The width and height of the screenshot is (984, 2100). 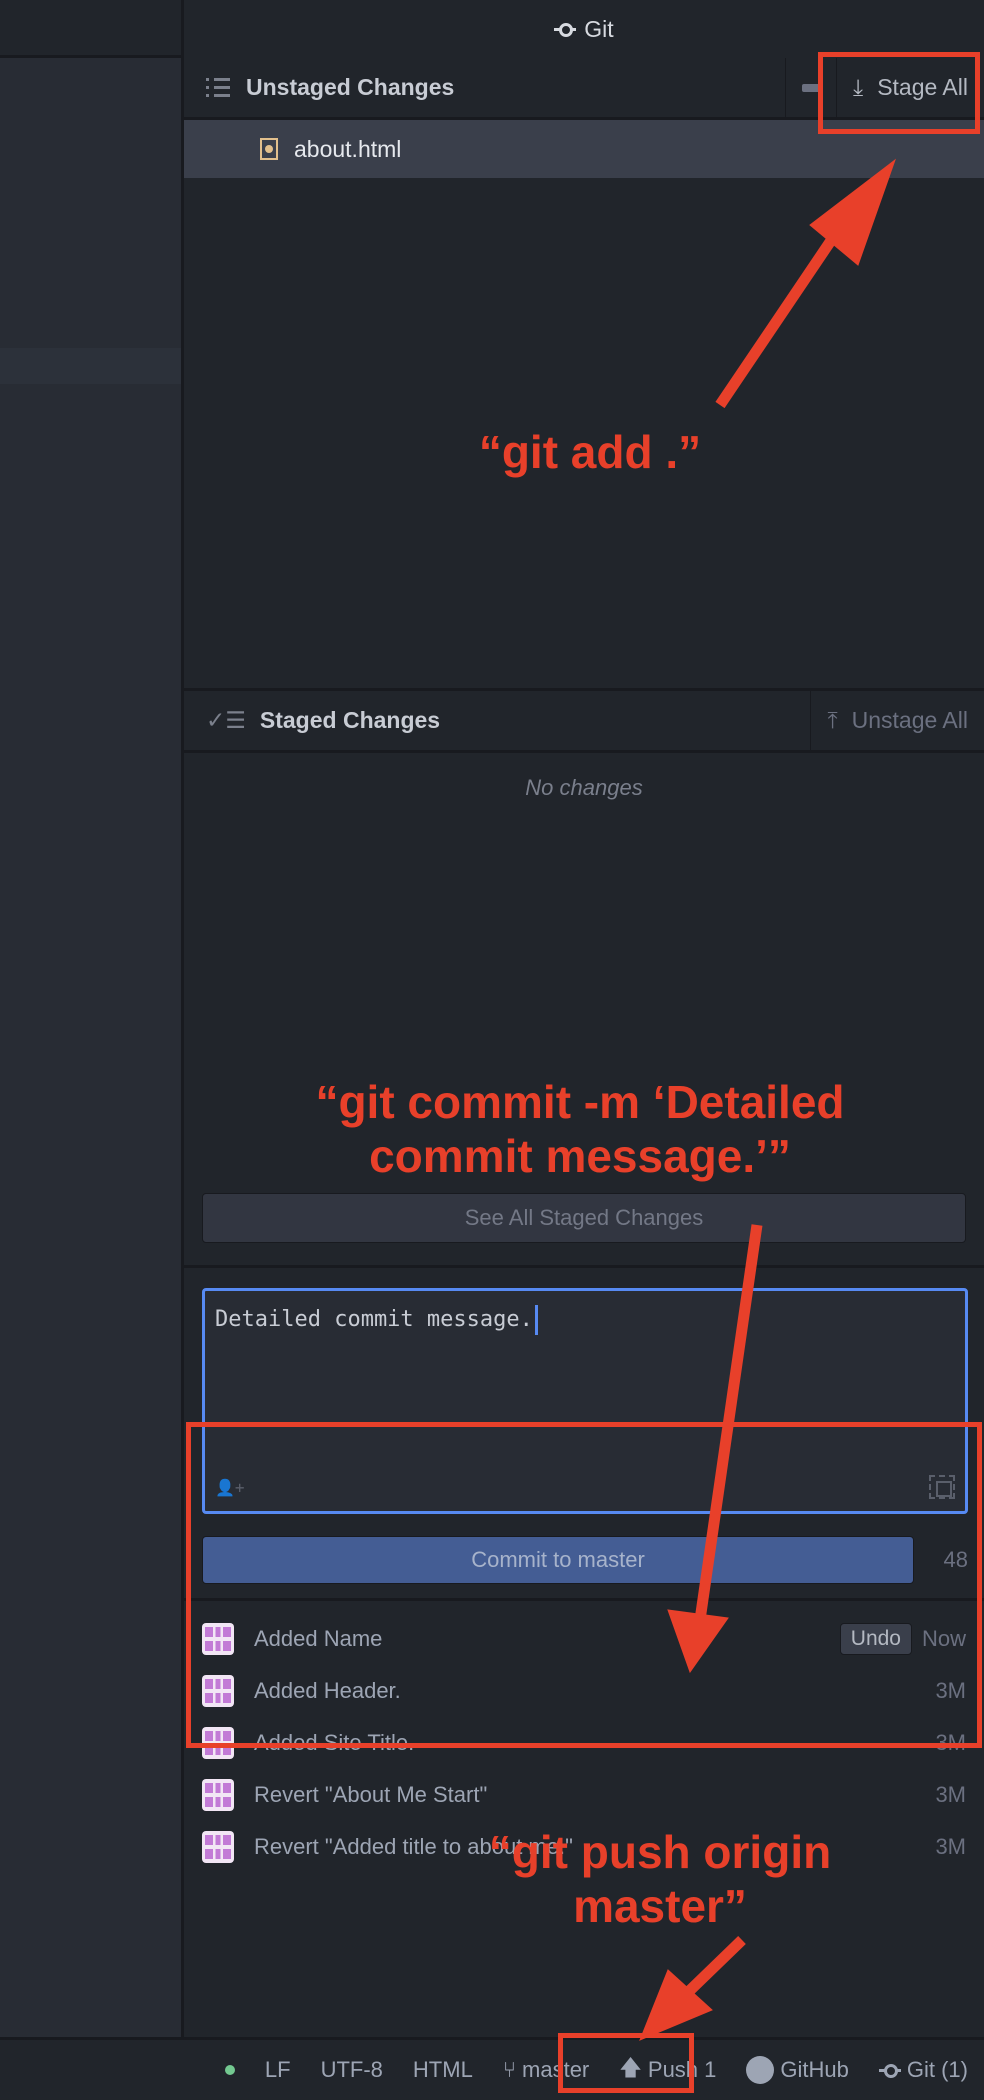 What do you see at coordinates (626, 2063) in the screenshot?
I see `push-highlight` at bounding box center [626, 2063].